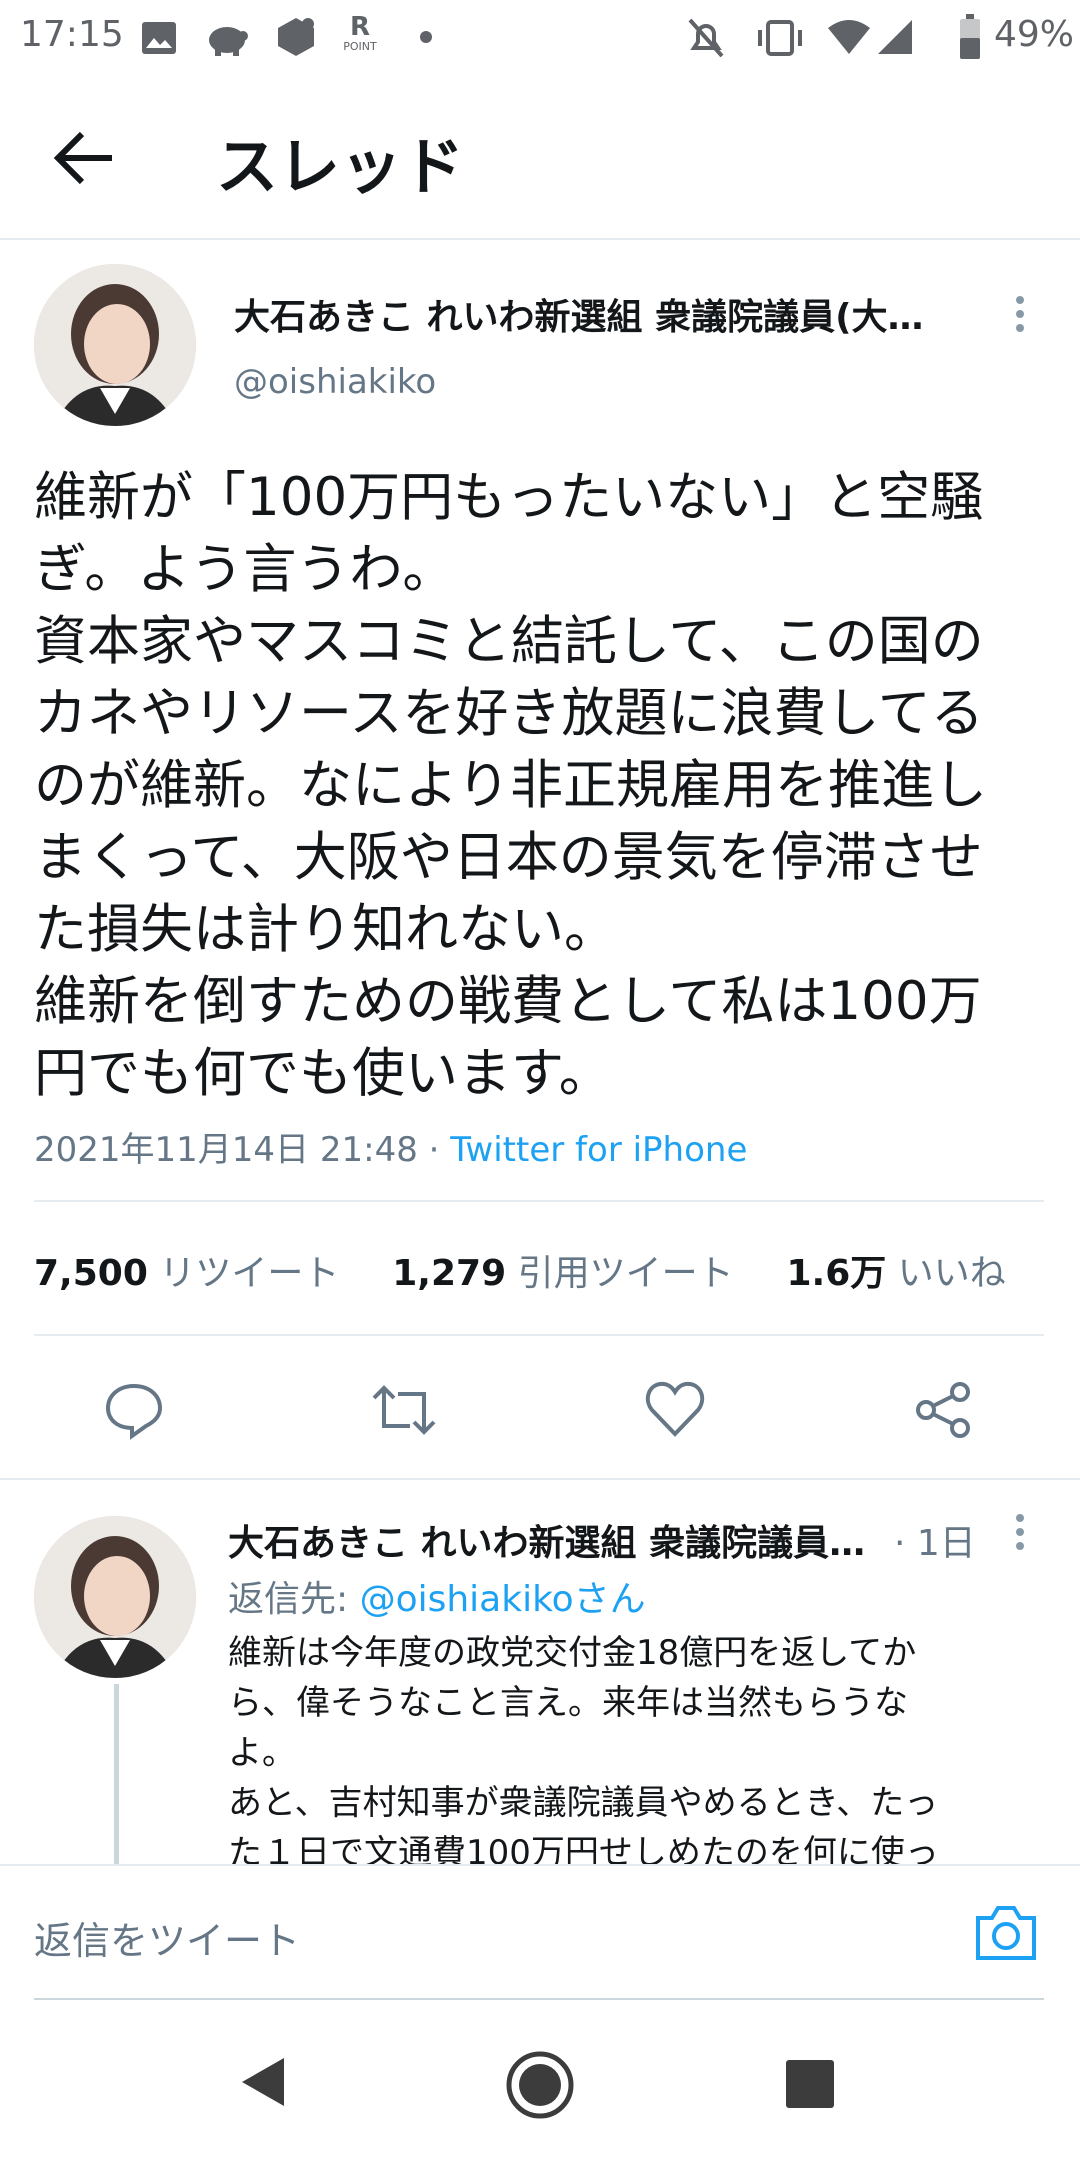 The image size is (1080, 2160). What do you see at coordinates (404, 1412) in the screenshot?
I see `retweet-icon` at bounding box center [404, 1412].